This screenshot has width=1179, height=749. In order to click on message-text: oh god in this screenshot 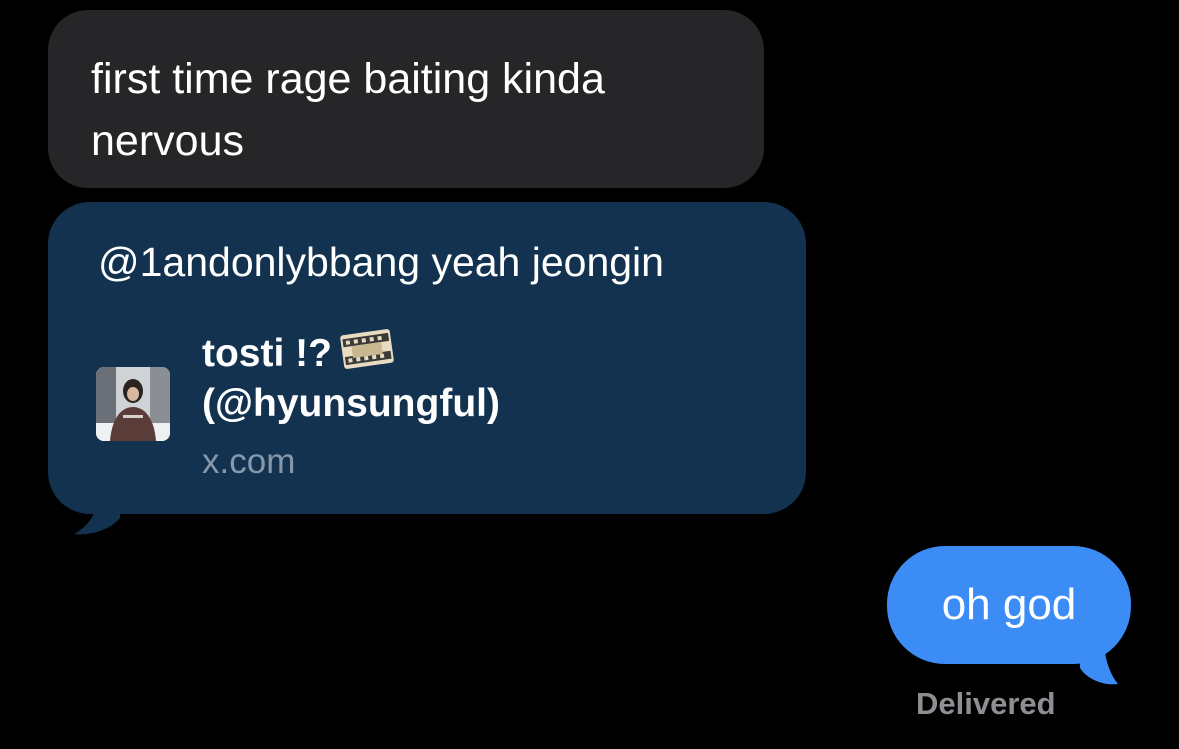, I will do `click(1009, 604)`.